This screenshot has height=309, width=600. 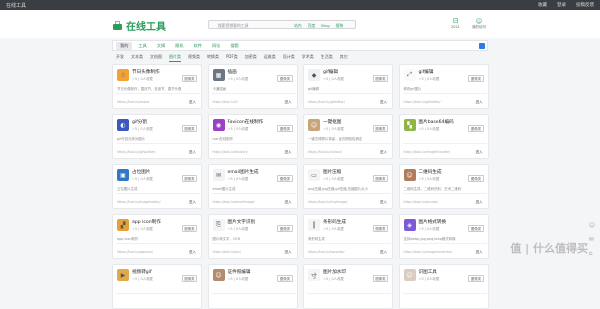 I want to click on subnav-item: PDF类, so click(x=232, y=58).